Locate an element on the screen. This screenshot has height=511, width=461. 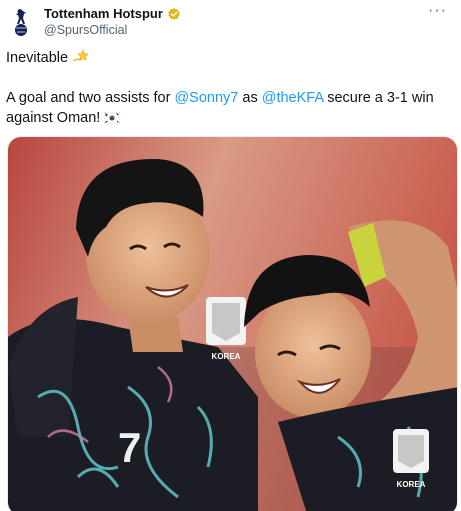
dizzy-star-emoji-icon is located at coordinates (81, 59).